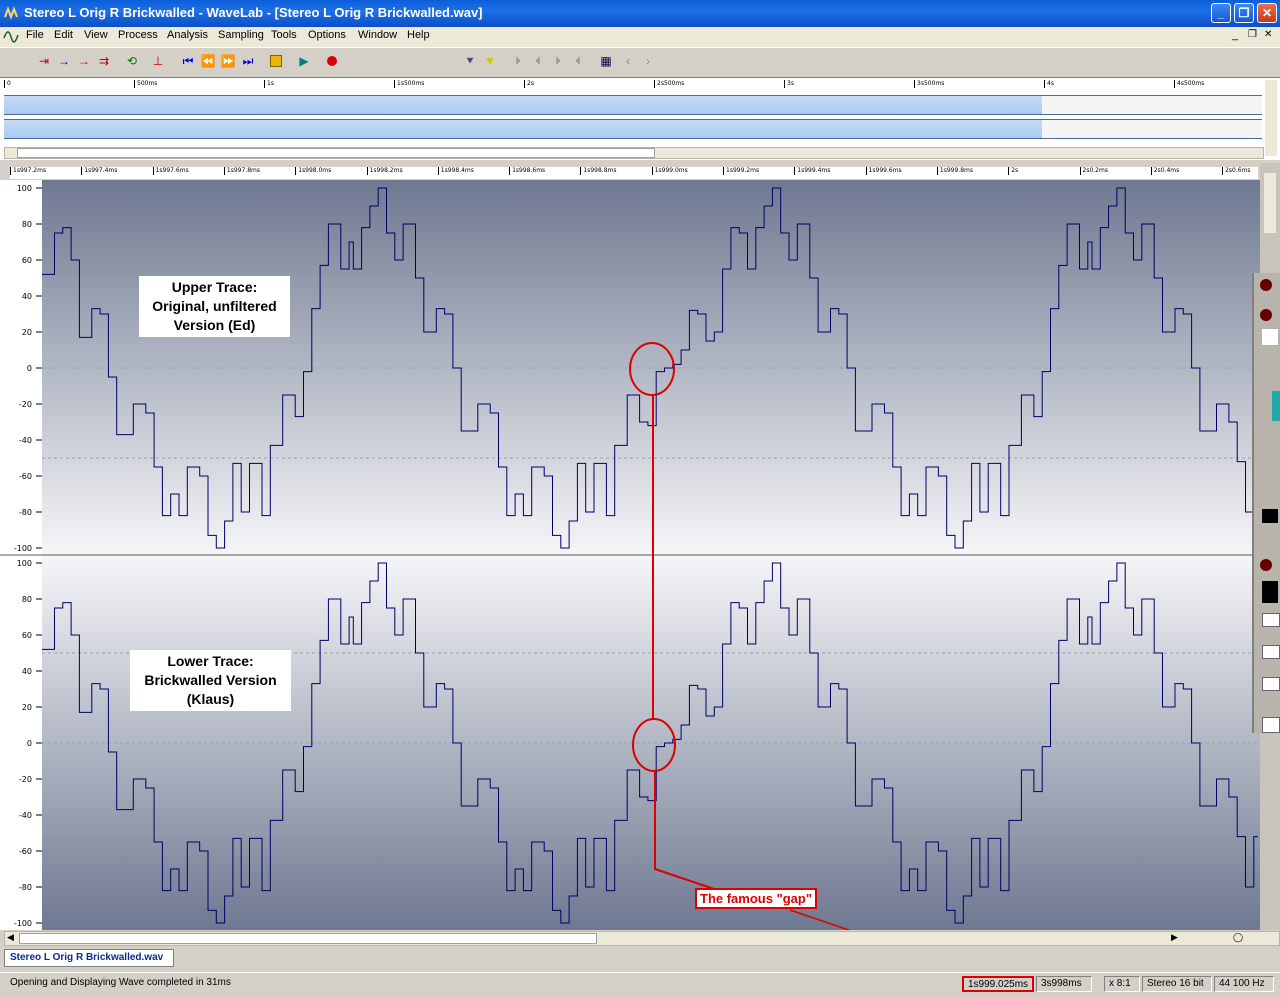 The image size is (1280, 997). What do you see at coordinates (1244, 13) in the screenshot?
I see `maximize-button: ❐` at bounding box center [1244, 13].